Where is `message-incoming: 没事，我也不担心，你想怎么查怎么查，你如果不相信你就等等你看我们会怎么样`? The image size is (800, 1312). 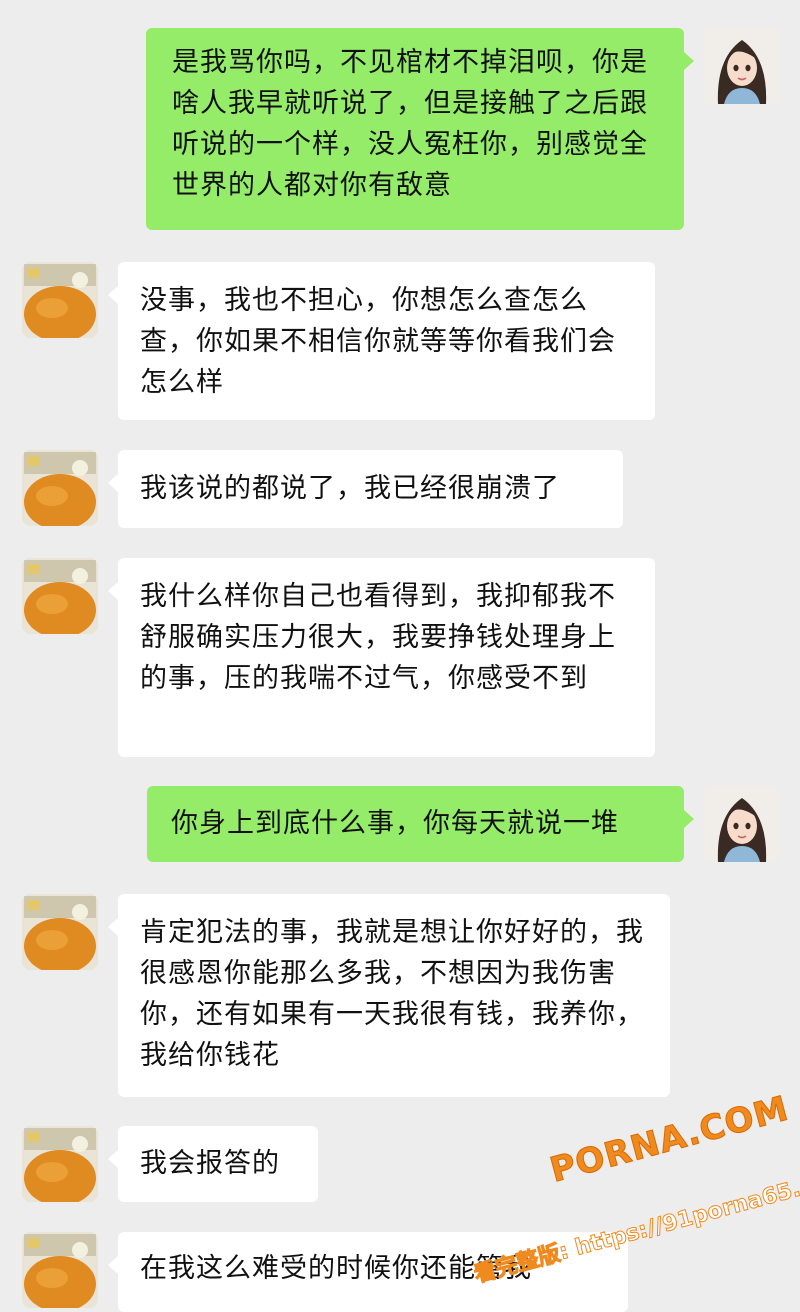
message-incoming: 没事，我也不担心，你想怎么查怎么查，你如果不相信你就等等你看我们会怎么样 is located at coordinates (400, 342).